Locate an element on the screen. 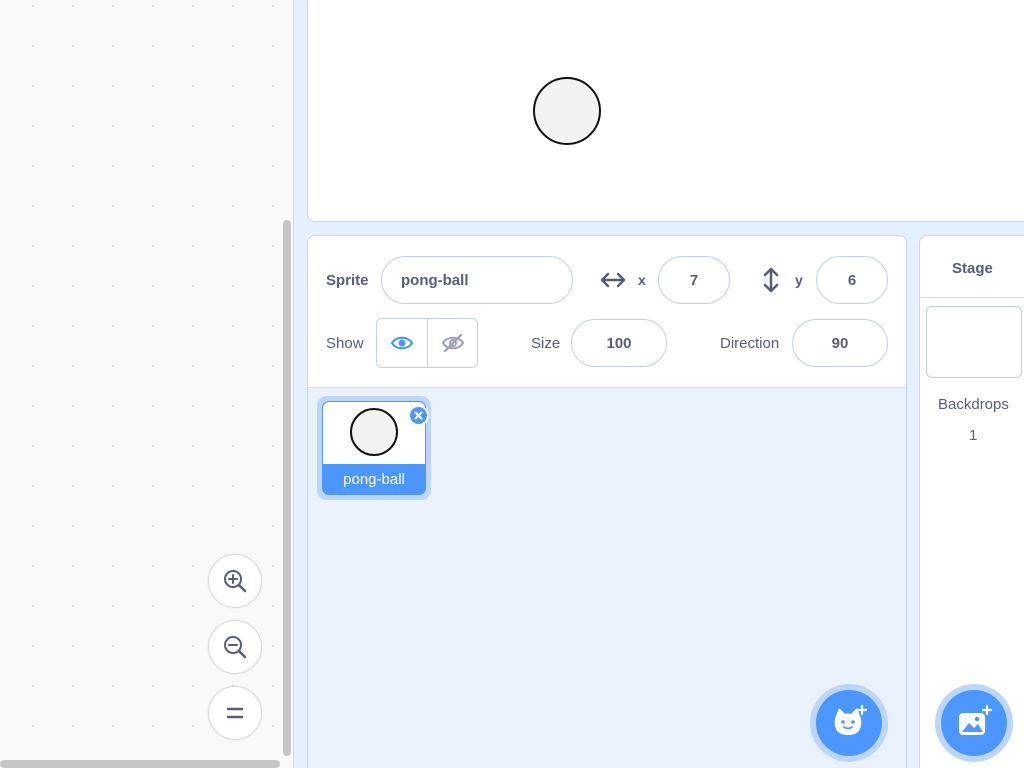 This screenshot has height=768, width=1024. show-toggle-group is located at coordinates (427, 343).